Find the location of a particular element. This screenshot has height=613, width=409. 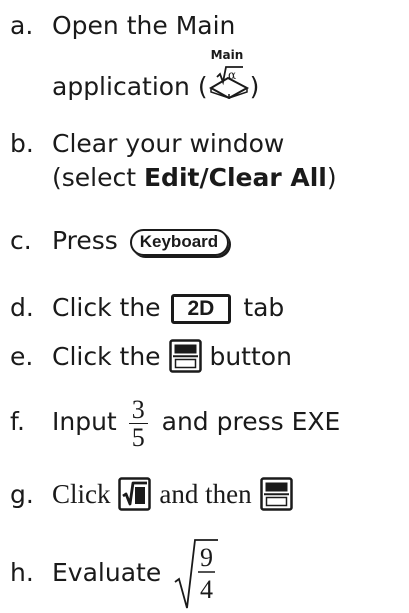

fraction-numerator: 9 is located at coordinates (206, 557).